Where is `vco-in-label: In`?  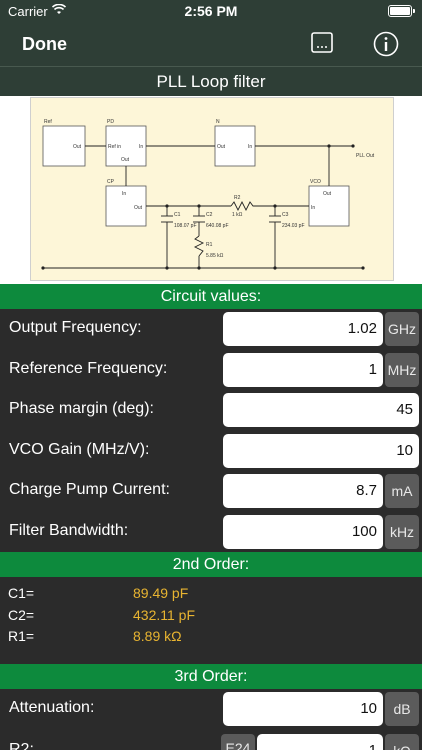
vco-in-label: In is located at coordinates (313, 208).